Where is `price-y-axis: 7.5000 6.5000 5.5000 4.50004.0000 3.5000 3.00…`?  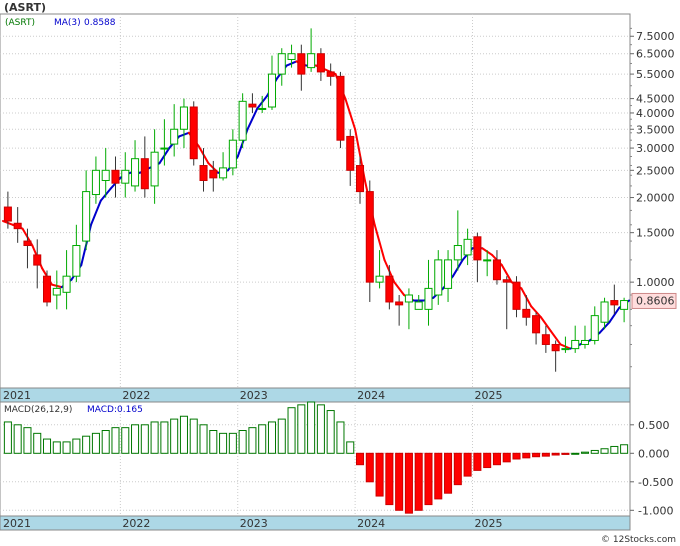 price-y-axis: 7.5000 6.5000 5.5000 4.50004.0000 3.5000 3.00… is located at coordinates (652, 197).